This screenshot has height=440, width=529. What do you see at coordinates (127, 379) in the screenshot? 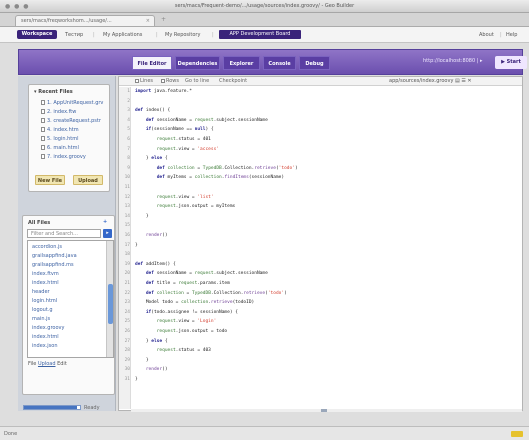
I see `line-number: 31` at bounding box center [127, 379].